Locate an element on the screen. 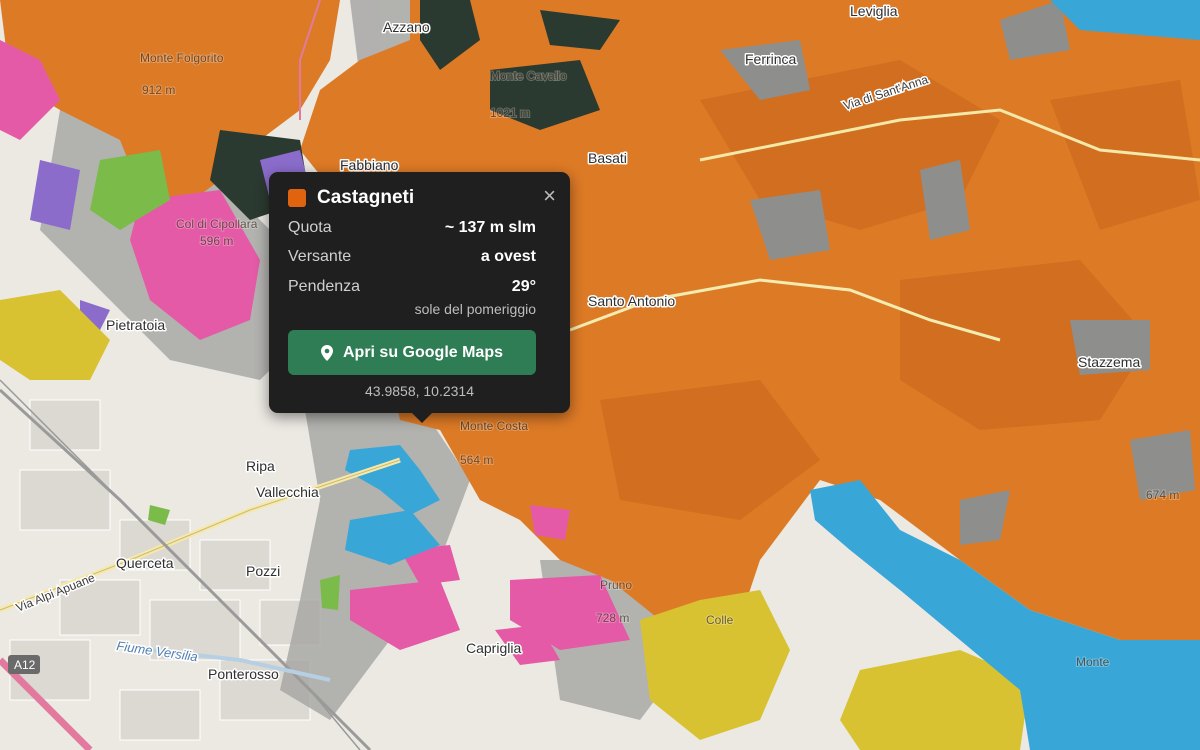  svg-text: 912 m is located at coordinates (158, 90).